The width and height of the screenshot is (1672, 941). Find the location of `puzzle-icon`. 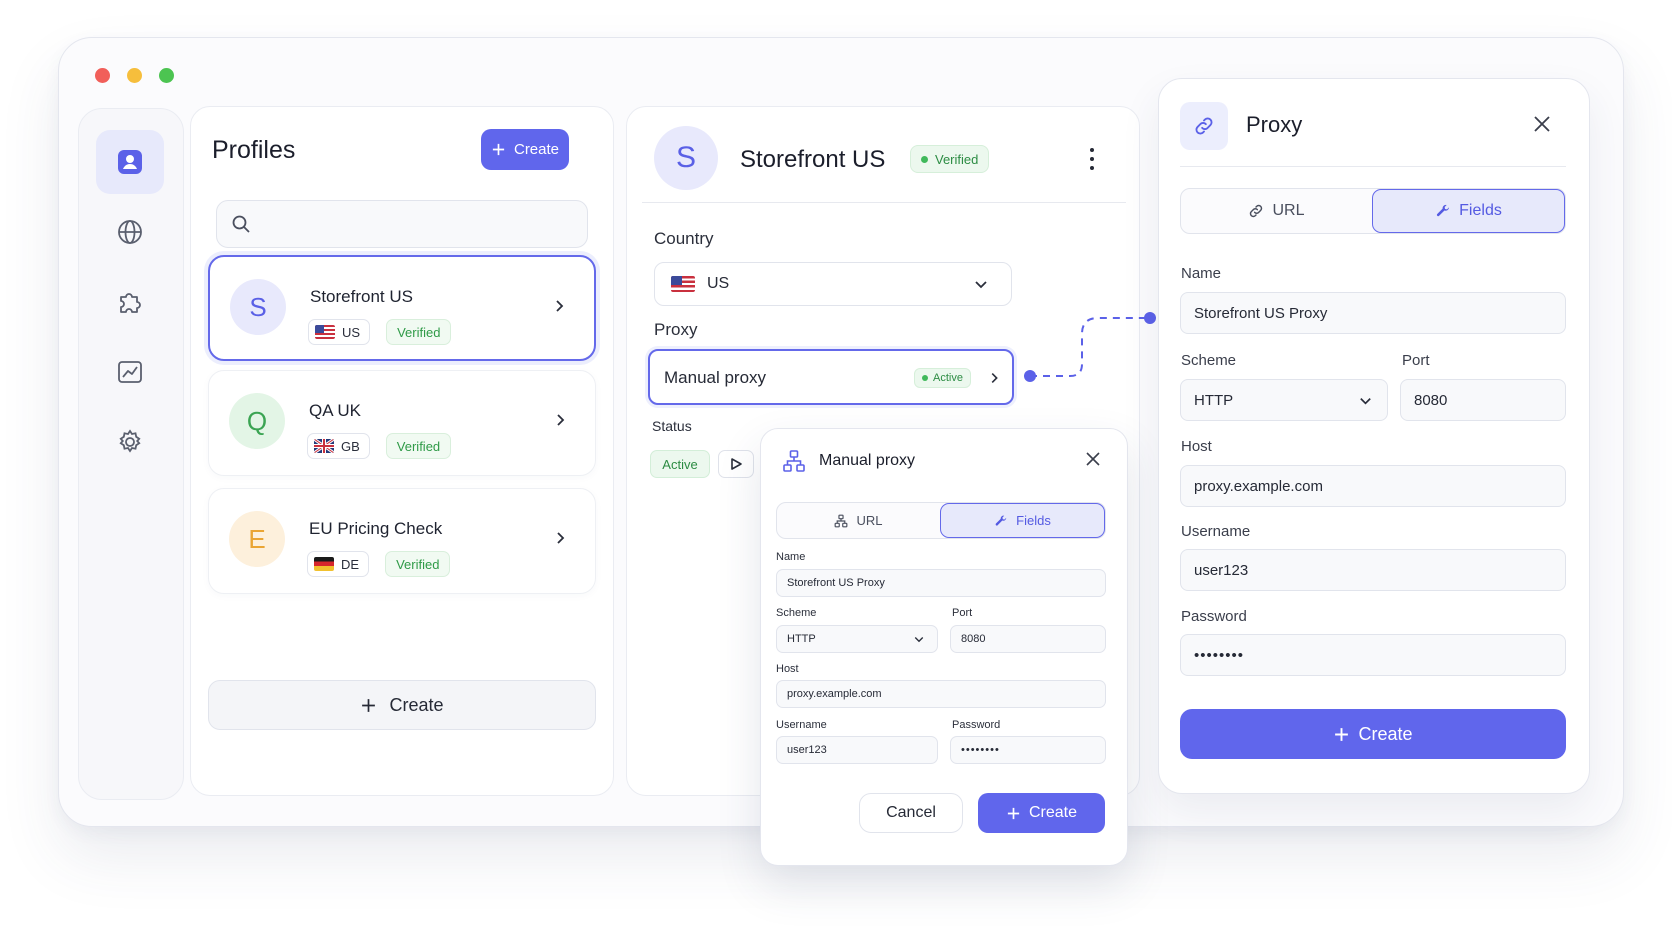

puzzle-icon is located at coordinates (130, 303).